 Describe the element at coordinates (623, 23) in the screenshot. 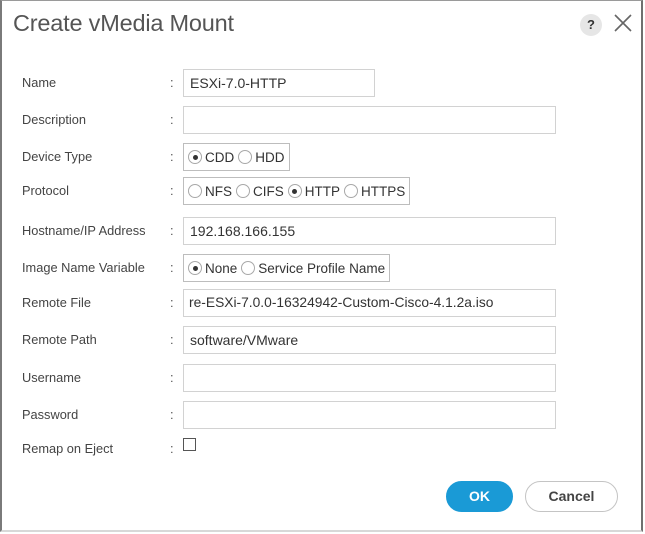

I see `close-icon` at that location.